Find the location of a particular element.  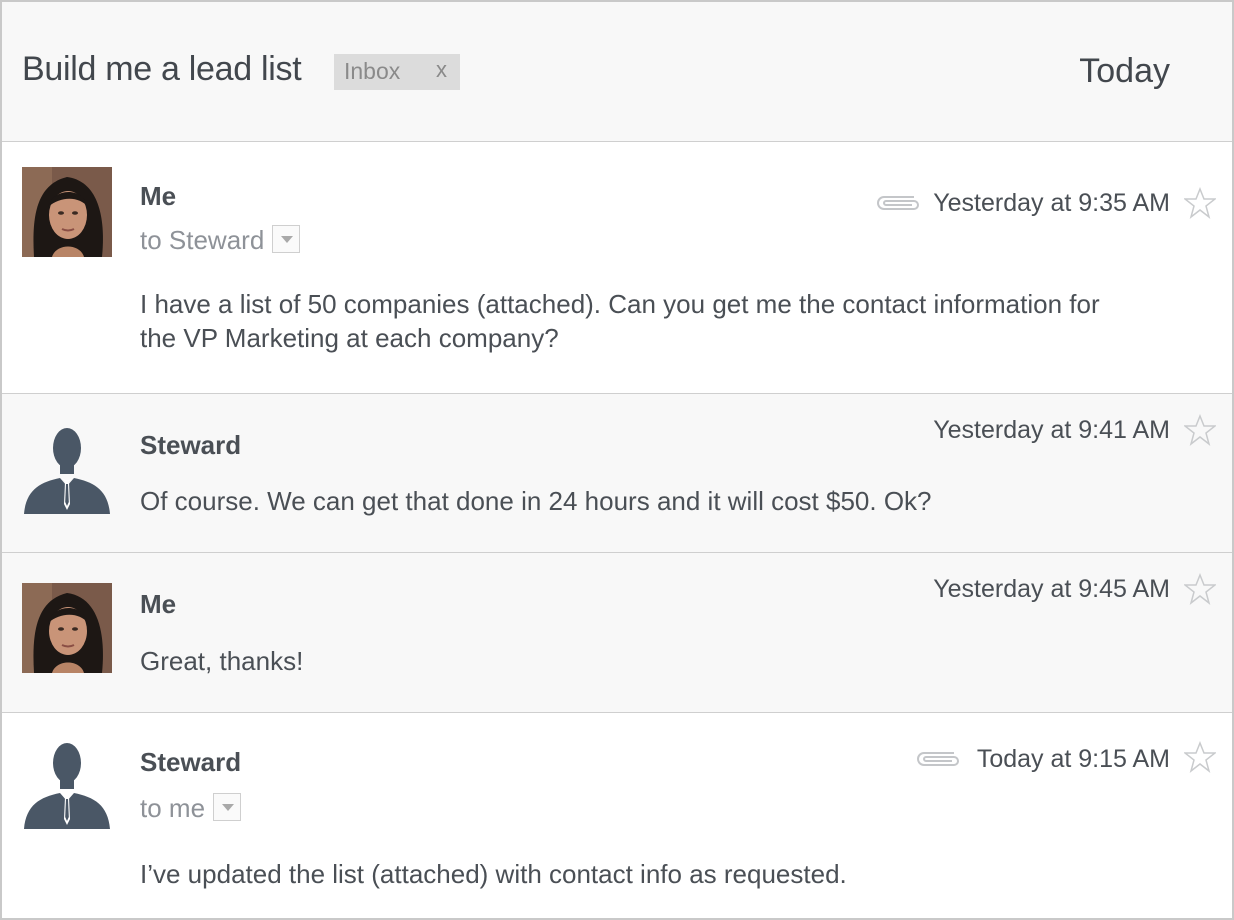

recipient-line: to Steward is located at coordinates (220, 240).